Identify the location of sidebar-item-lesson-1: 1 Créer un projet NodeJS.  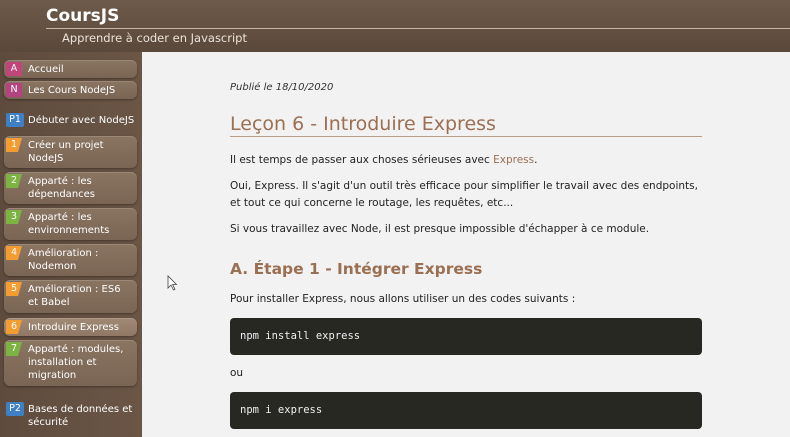
(70, 152).